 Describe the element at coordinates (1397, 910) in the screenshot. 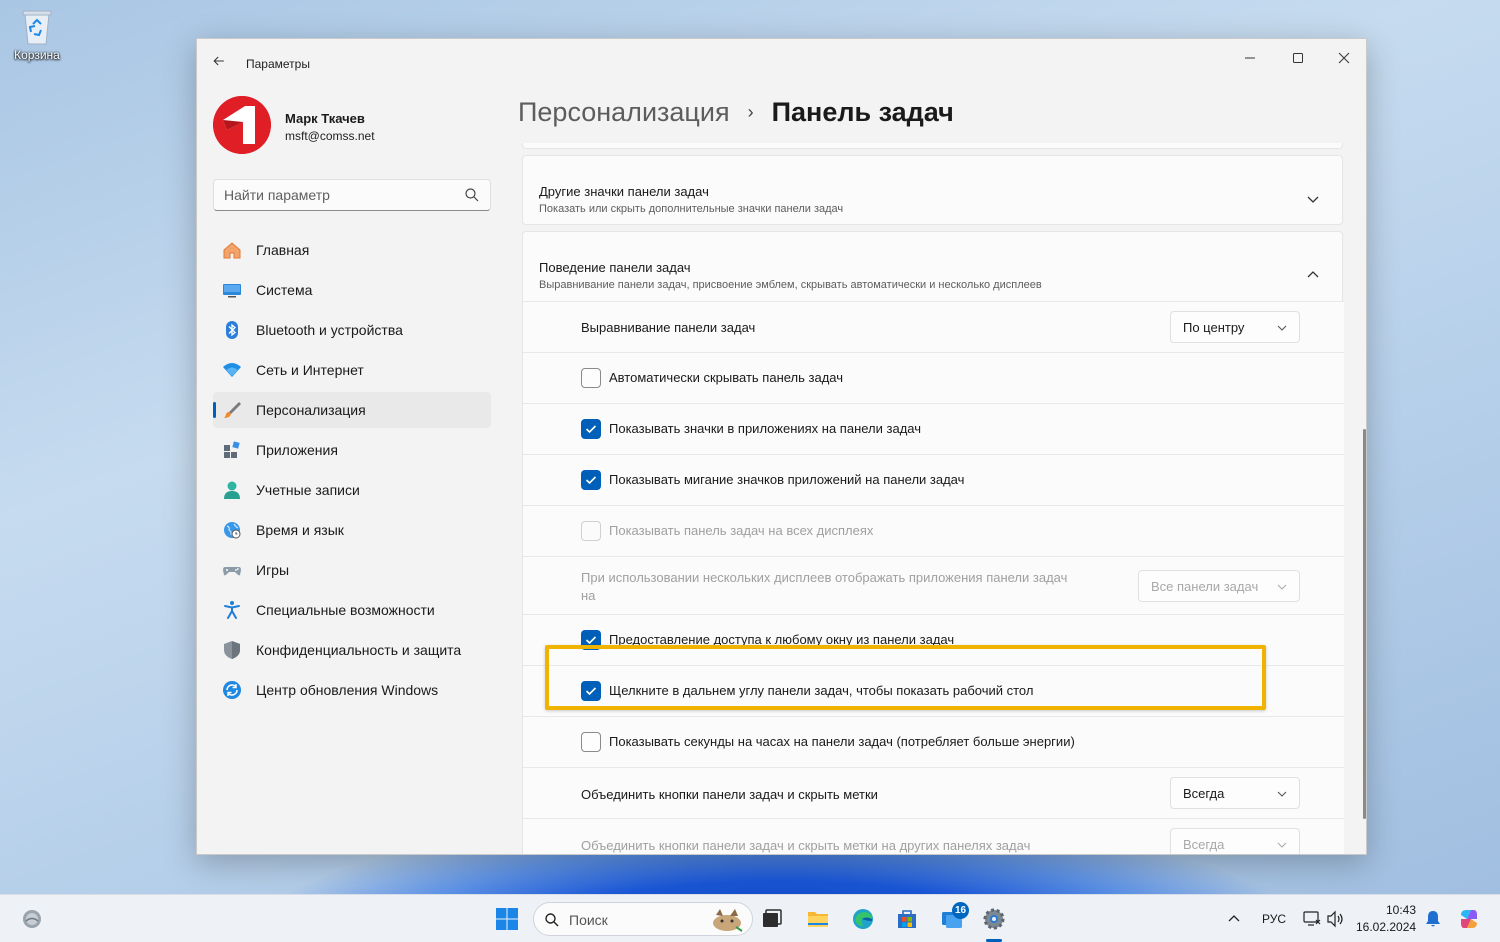

I see `clock-time: 10:43` at that location.